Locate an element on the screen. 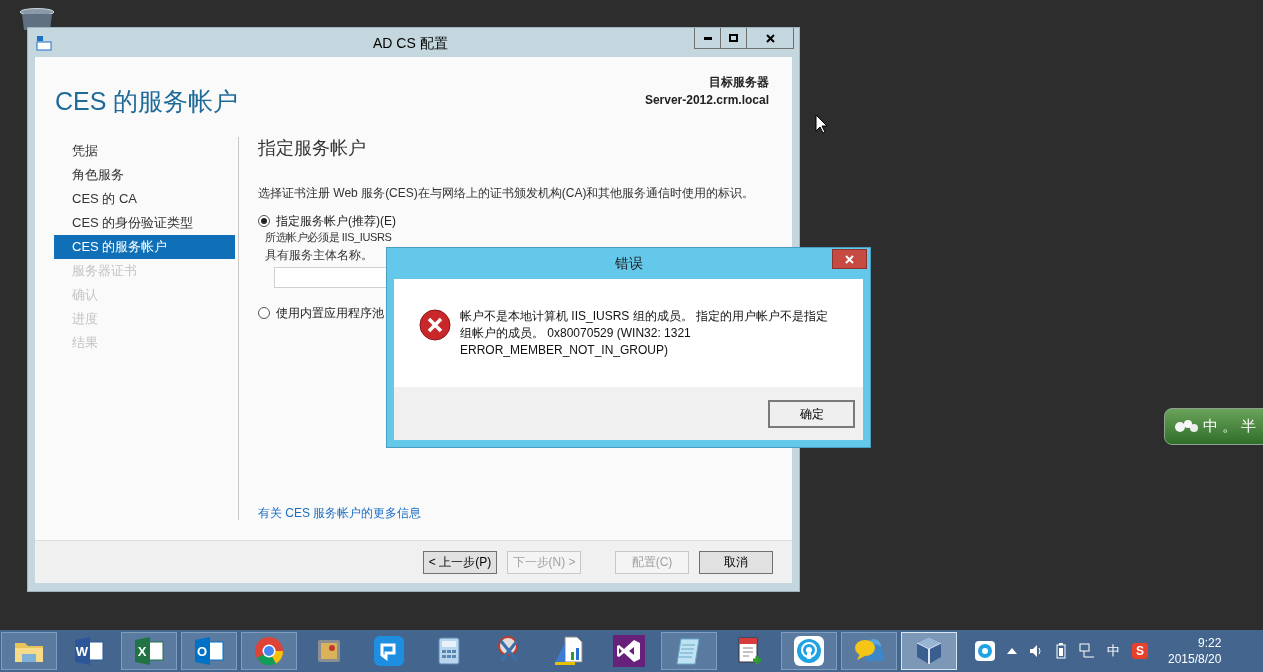 This screenshot has height=672, width=1263. target-server-name: Server-2012.crm.local is located at coordinates (706, 100).